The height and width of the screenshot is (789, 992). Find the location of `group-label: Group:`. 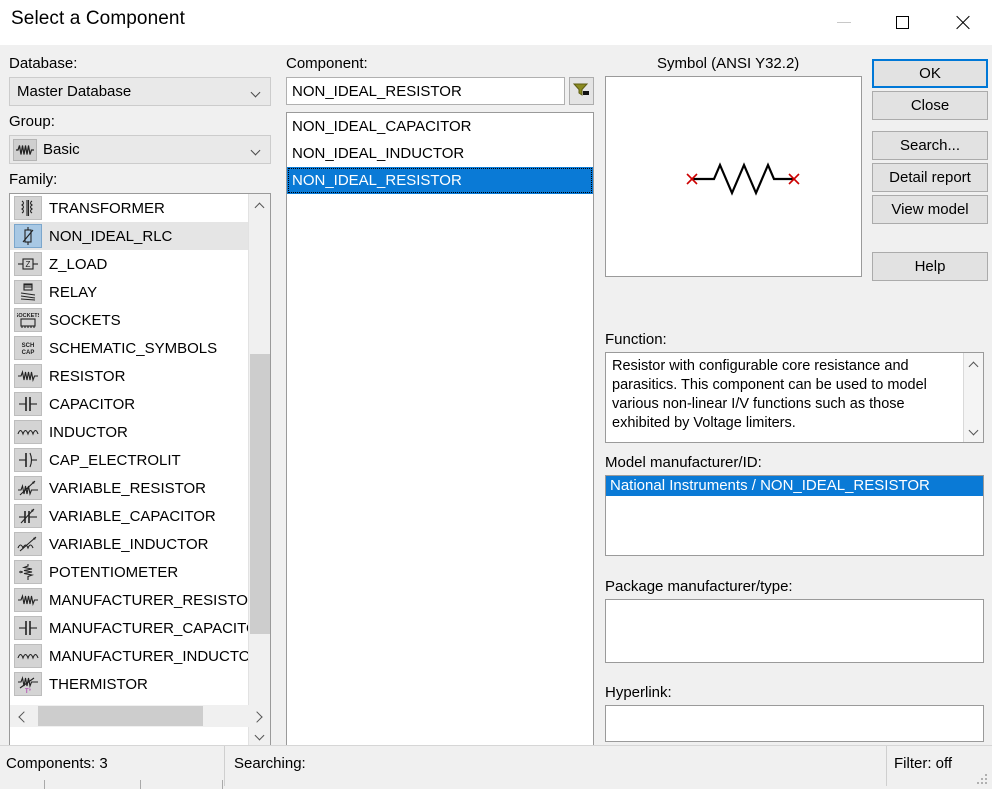

group-label: Group: is located at coordinates (32, 121).